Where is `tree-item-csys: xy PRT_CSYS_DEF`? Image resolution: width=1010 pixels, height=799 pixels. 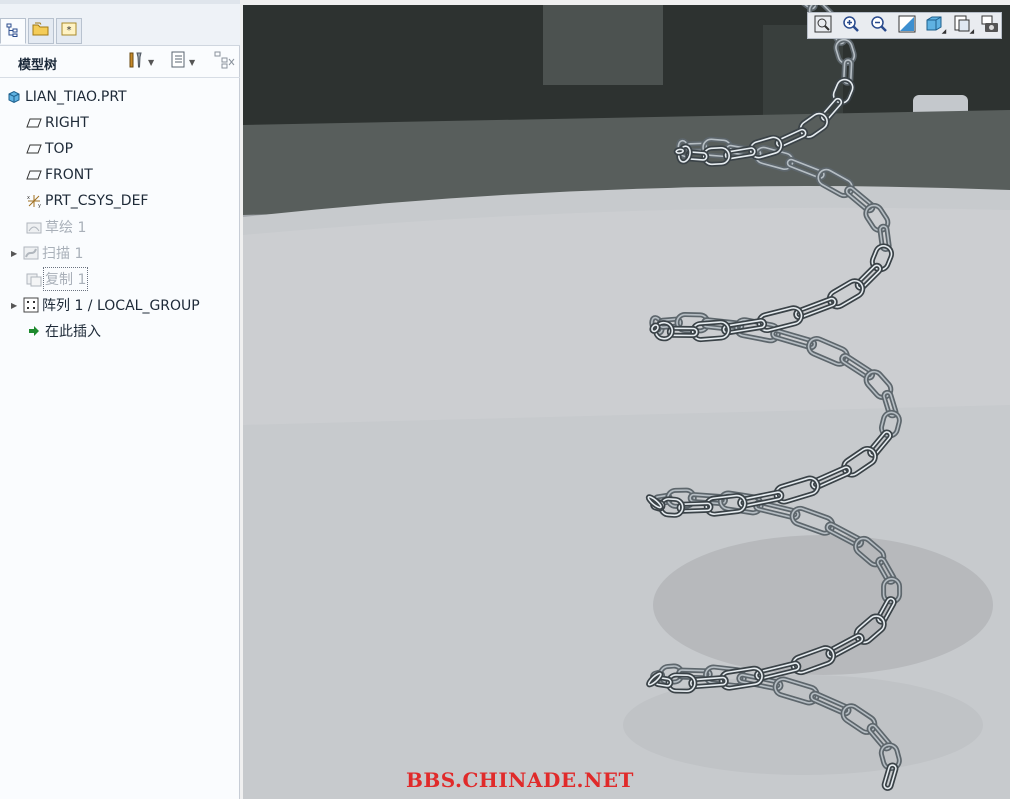 tree-item-csys: xy PRT_CSYS_DEF is located at coordinates (87, 201).